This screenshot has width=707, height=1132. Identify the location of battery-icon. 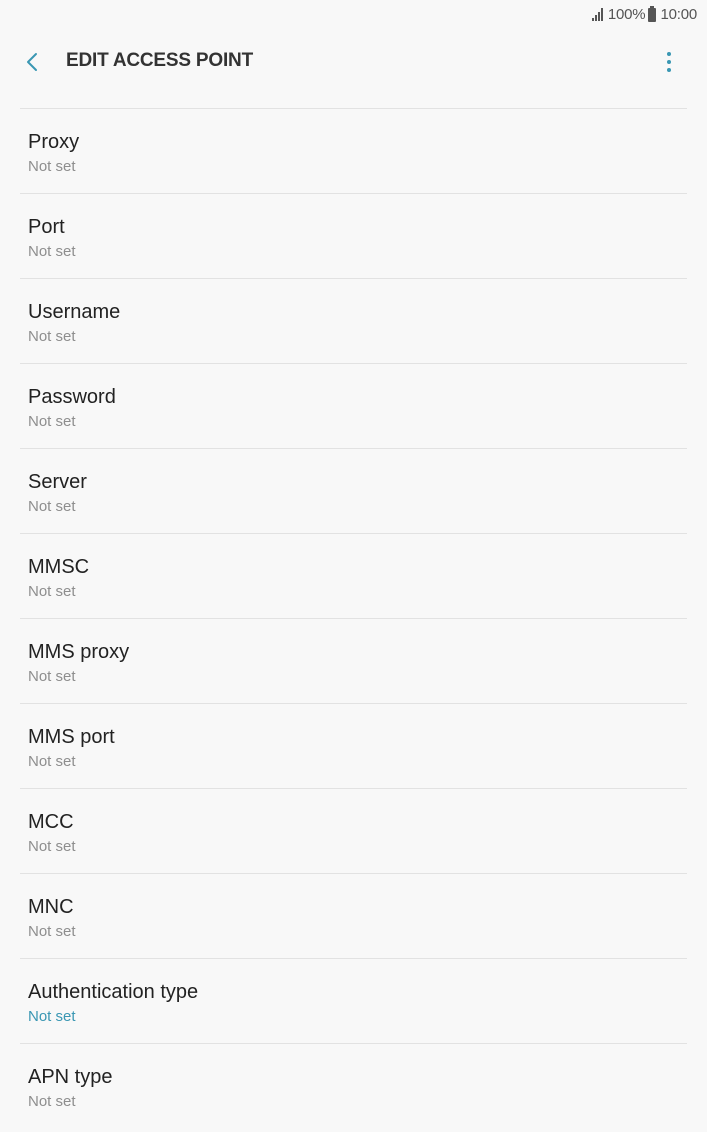
(652, 13).